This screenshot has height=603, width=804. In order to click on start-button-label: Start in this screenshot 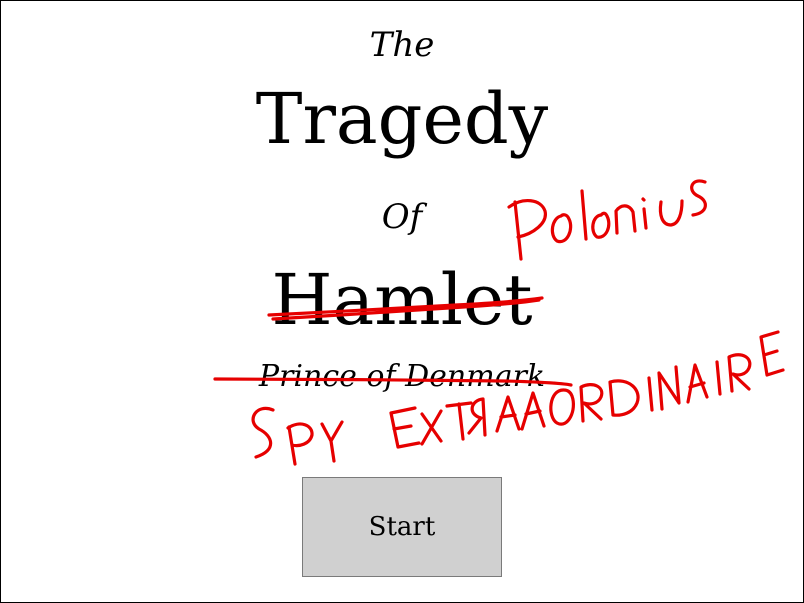, I will do `click(402, 527)`.